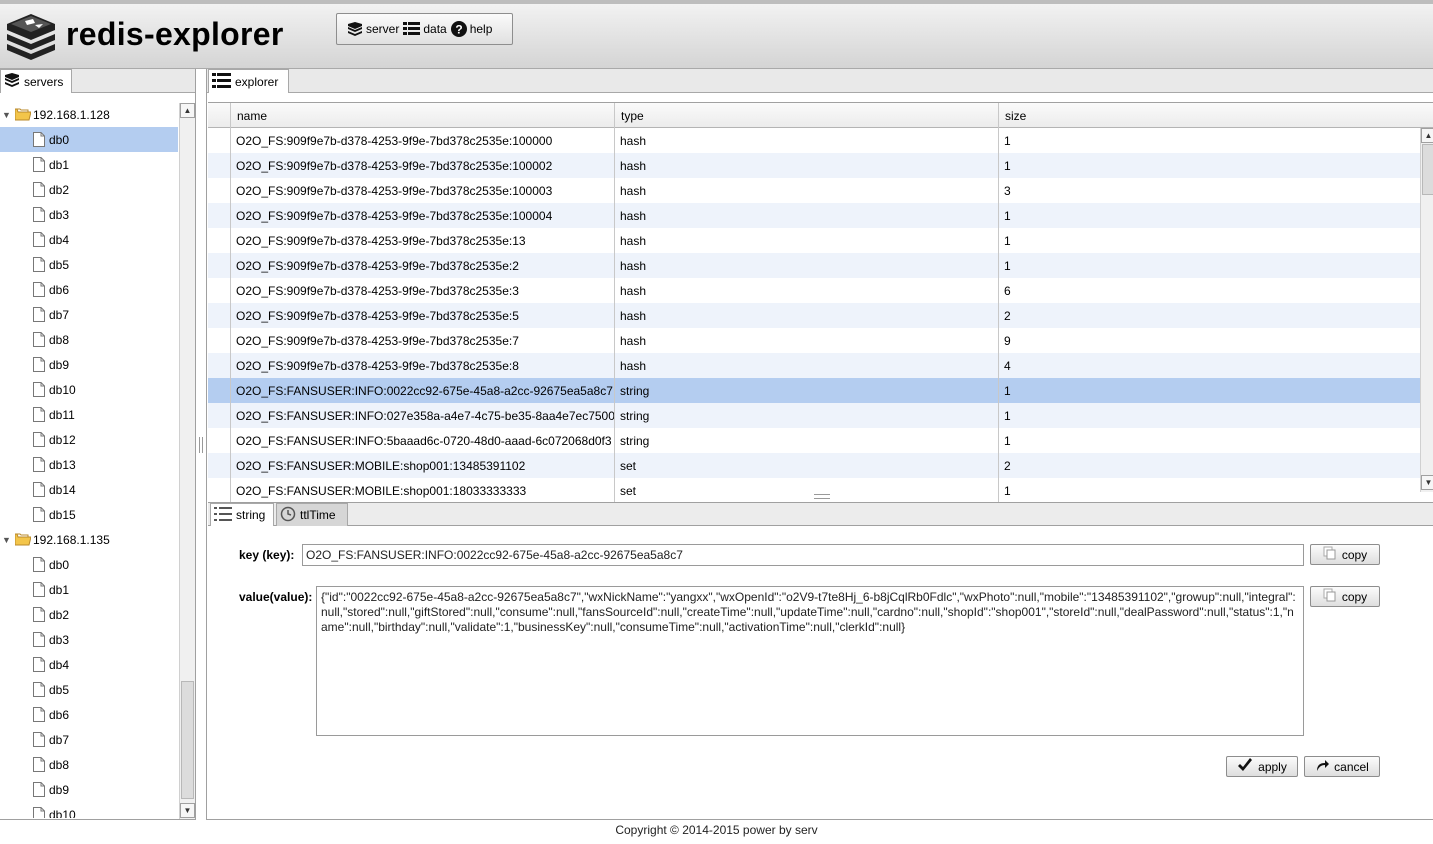 The height and width of the screenshot is (844, 1433). Describe the element at coordinates (89, 414) in the screenshot. I see `tree-db-node: db11` at that location.